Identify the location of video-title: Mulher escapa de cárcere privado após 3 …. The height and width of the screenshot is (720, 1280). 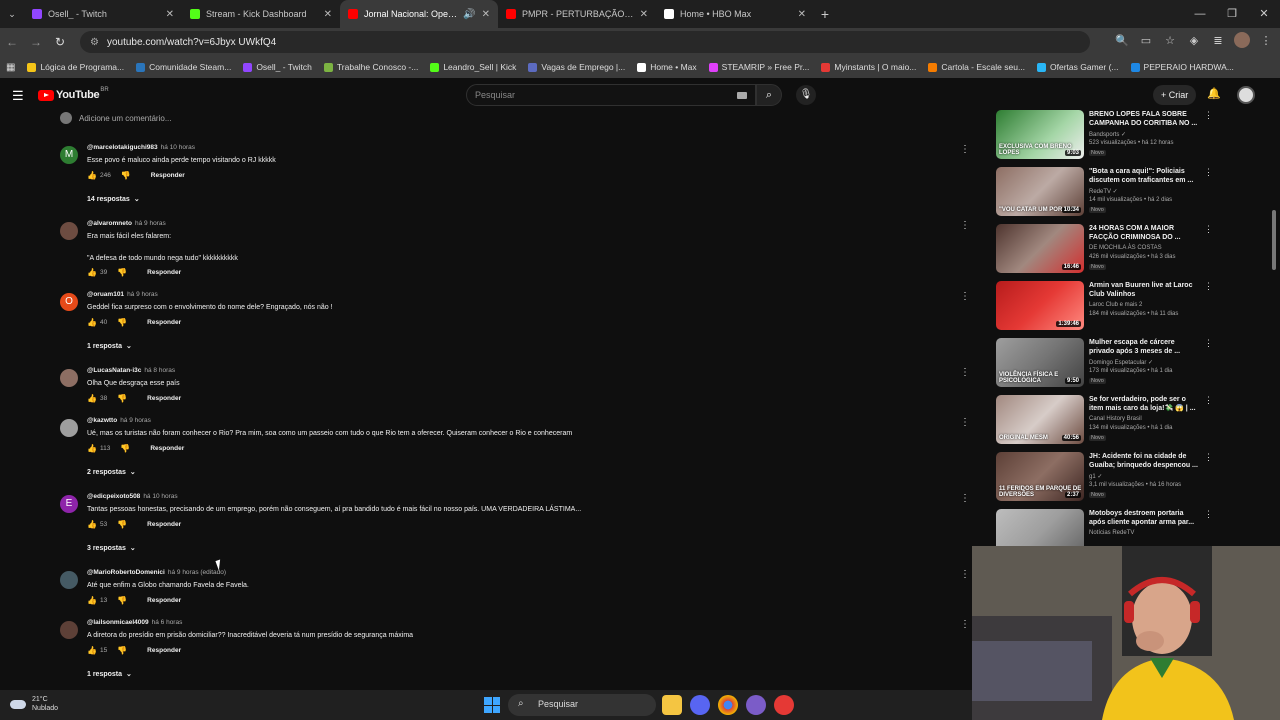
(1145, 347).